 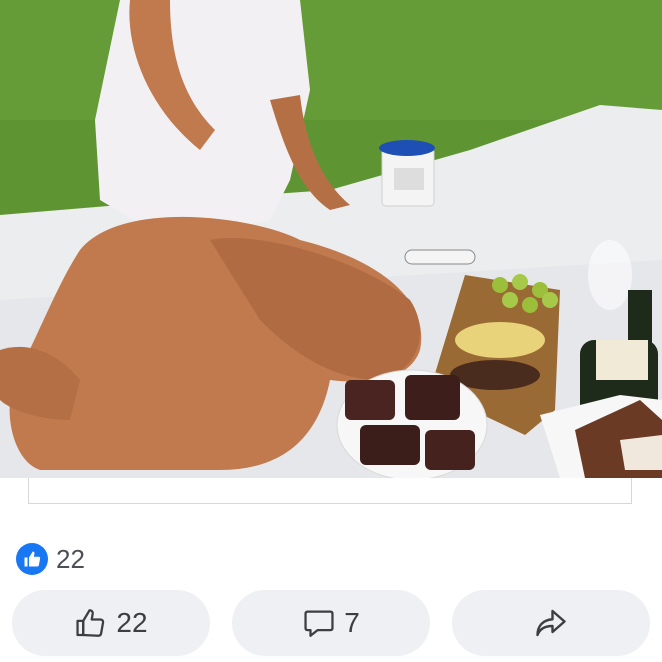 What do you see at coordinates (319, 623) in the screenshot?
I see `comment-icon` at bounding box center [319, 623].